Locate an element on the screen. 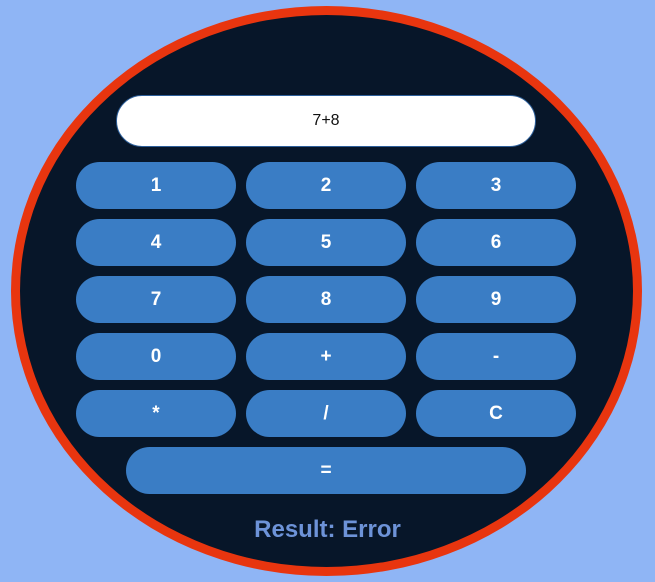  result-text: Result: Error is located at coordinates (327, 529).